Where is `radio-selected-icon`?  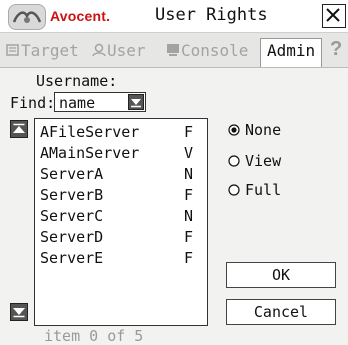 radio-selected-icon is located at coordinates (234, 130).